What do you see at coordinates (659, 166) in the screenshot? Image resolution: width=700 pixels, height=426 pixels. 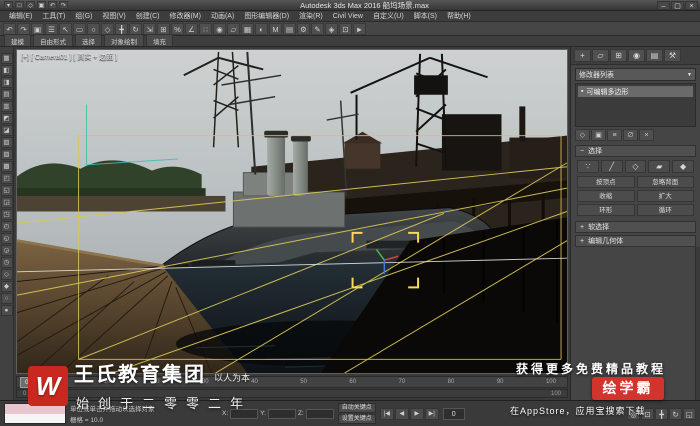 I see `subobject-mode-icon: ▰` at bounding box center [659, 166].